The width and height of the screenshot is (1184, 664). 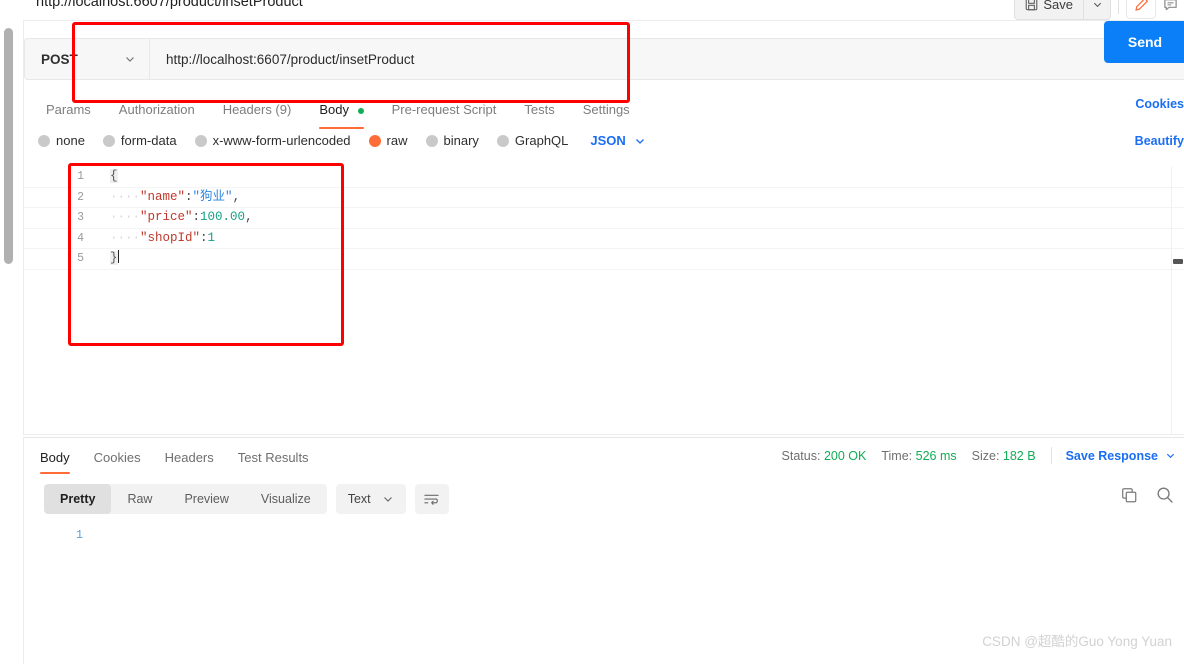 I want to click on status-label: Status:, so click(x=801, y=455).